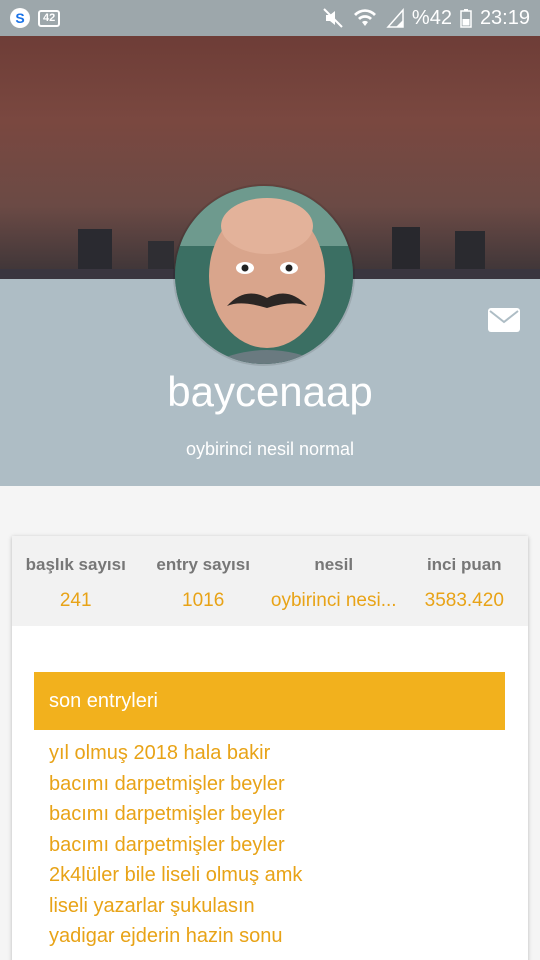  What do you see at coordinates (269, 701) in the screenshot?
I see `recent-entries-title: son entryleri` at bounding box center [269, 701].